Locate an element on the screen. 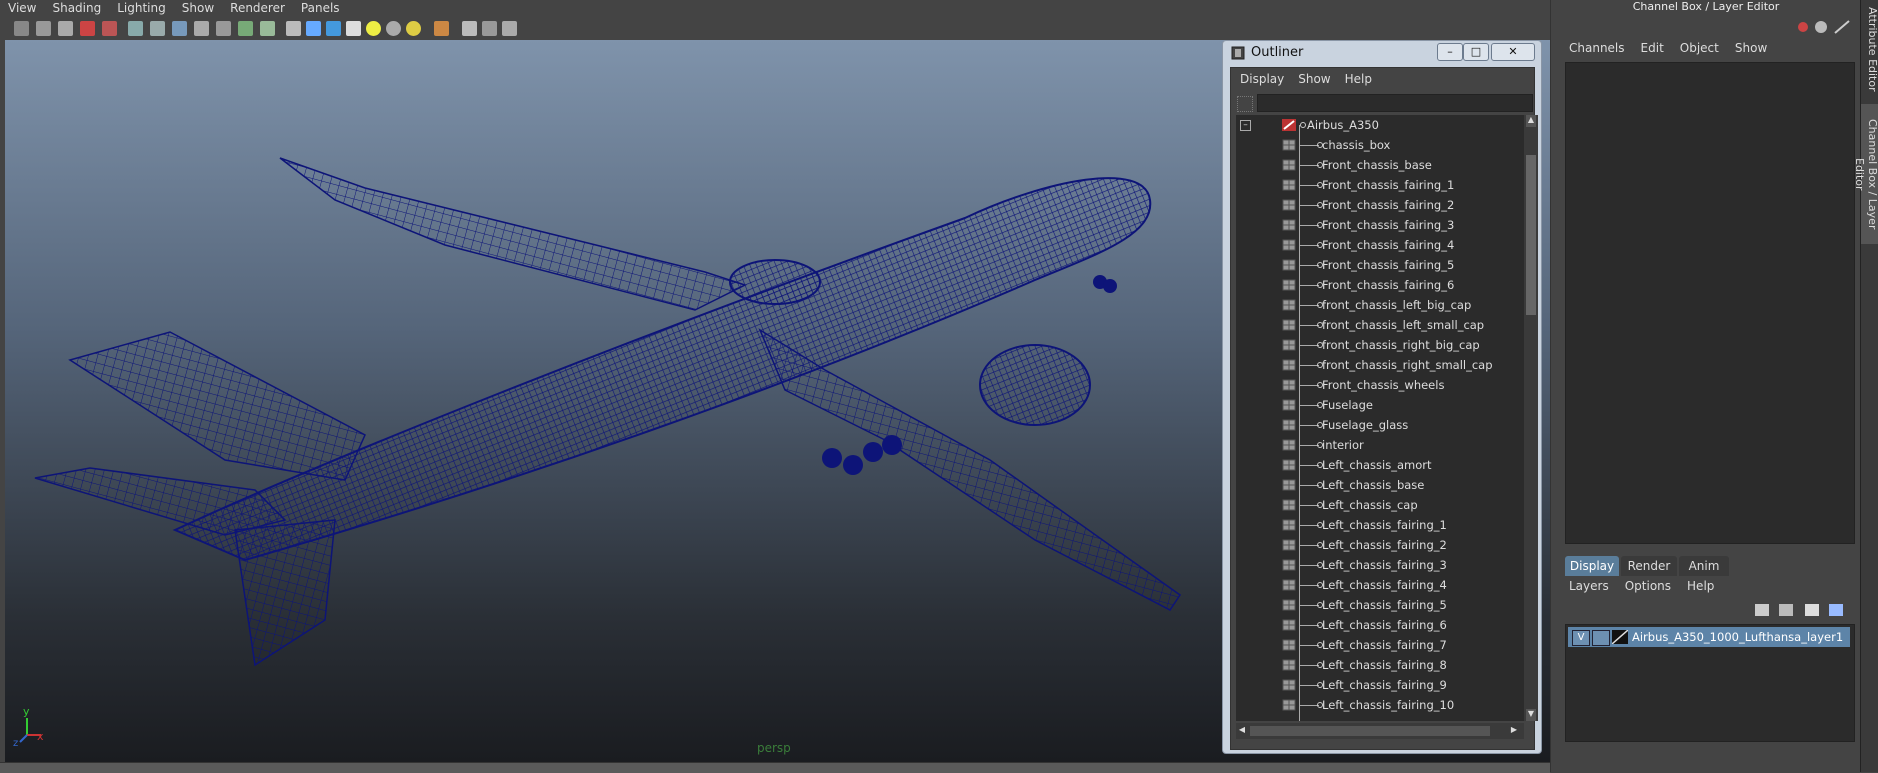 This screenshot has height=773, width=1878. layer-playback-toggle is located at coordinates (1601, 638).